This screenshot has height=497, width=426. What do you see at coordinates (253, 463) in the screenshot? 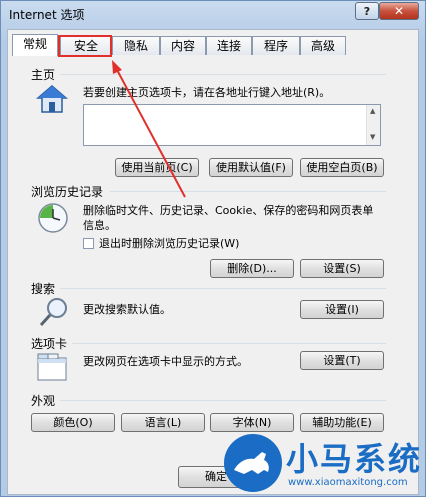
I see `horse-logo-icon` at bounding box center [253, 463].